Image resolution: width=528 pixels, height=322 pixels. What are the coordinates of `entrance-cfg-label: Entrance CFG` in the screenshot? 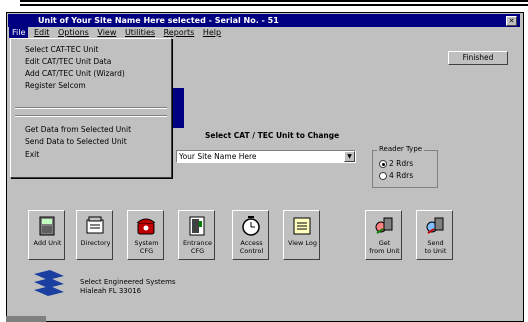 It's located at (197, 247).